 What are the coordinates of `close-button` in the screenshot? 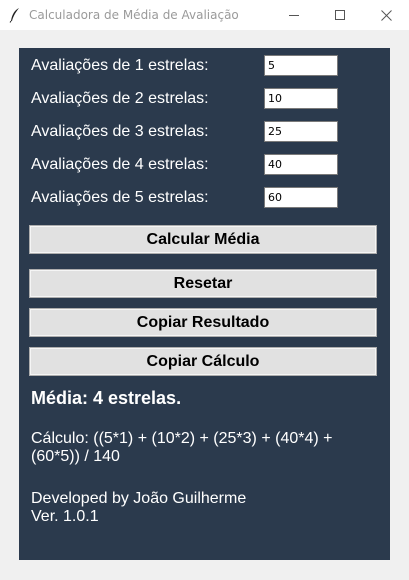 It's located at (386, 15).